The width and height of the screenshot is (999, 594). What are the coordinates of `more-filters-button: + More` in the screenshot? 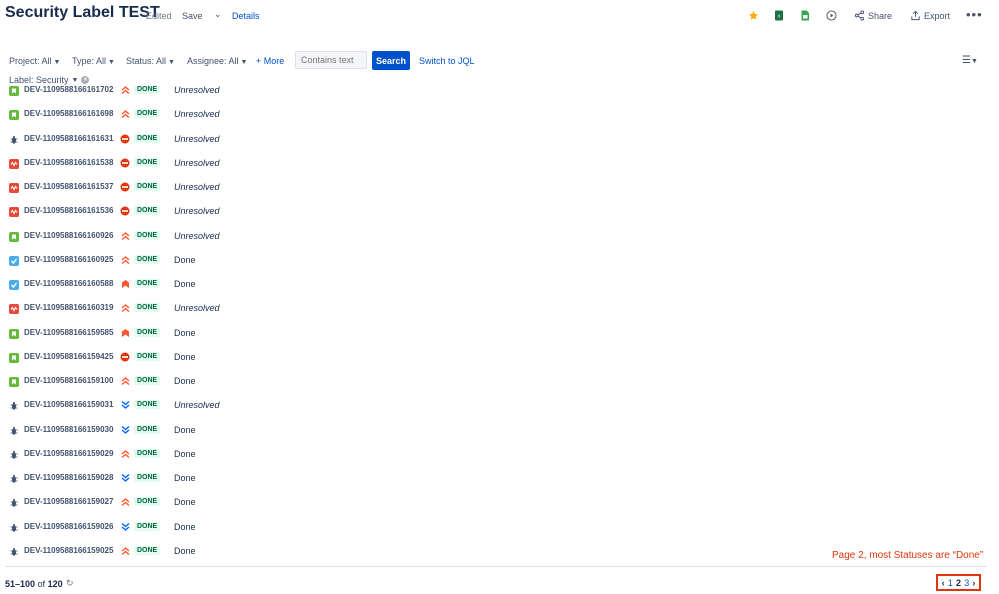 It's located at (270, 61).